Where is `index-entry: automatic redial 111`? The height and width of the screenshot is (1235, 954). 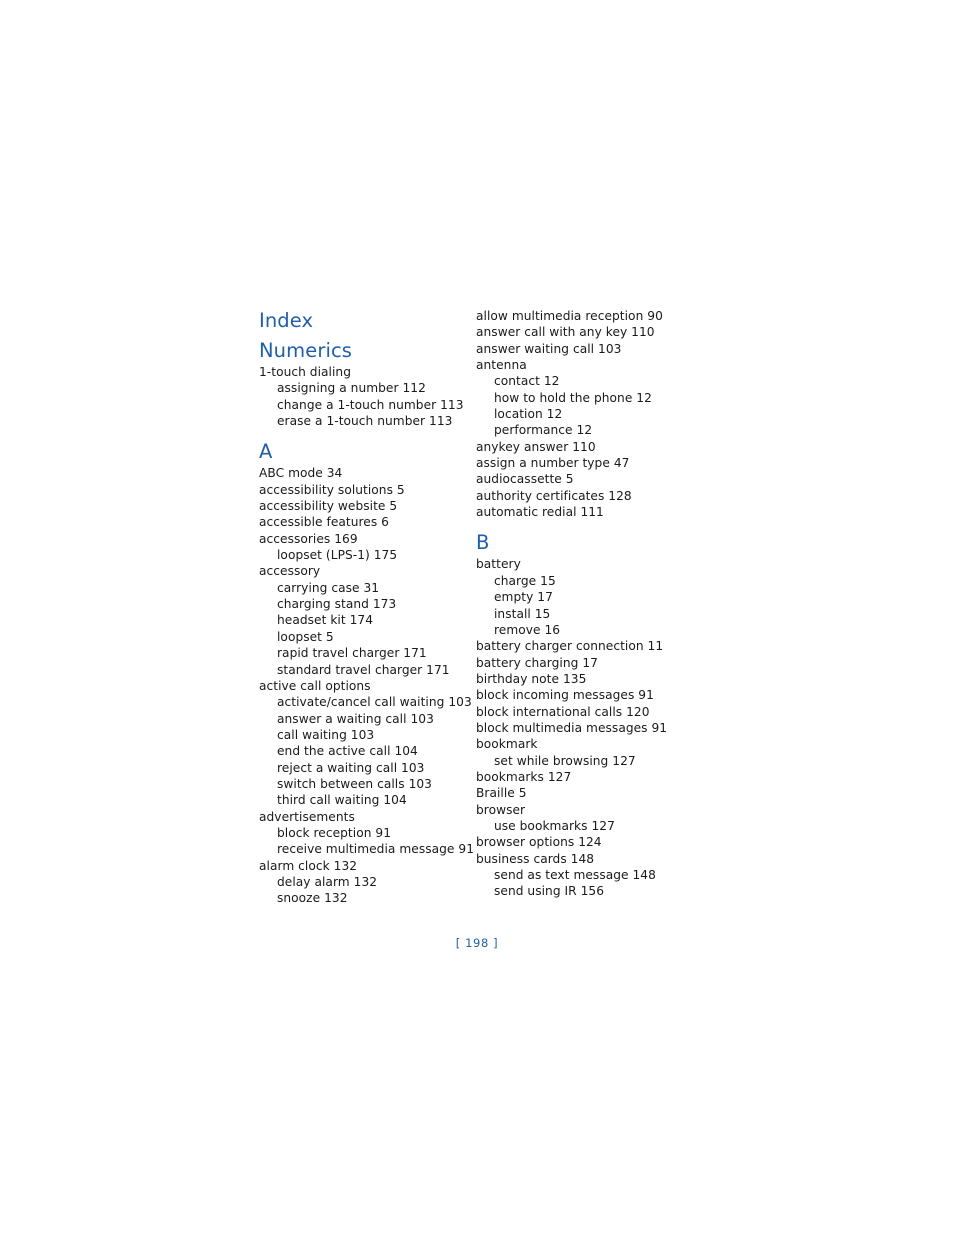
index-entry: automatic redial 111 is located at coordinates (581, 512).